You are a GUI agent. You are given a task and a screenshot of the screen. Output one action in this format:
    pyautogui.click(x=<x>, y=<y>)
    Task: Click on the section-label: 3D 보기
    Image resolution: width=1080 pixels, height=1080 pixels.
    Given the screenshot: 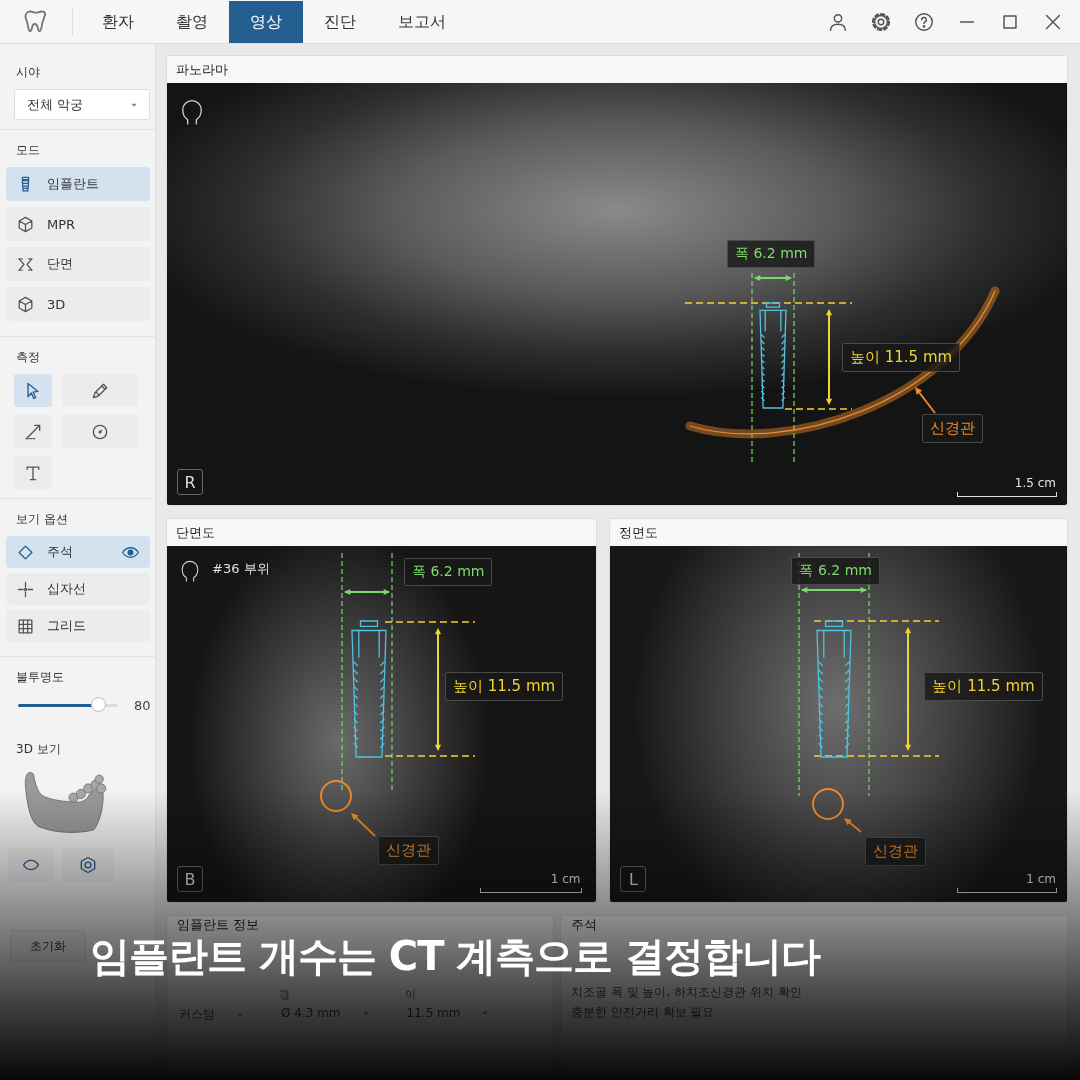 What is the action you would take?
    pyautogui.click(x=38, y=749)
    